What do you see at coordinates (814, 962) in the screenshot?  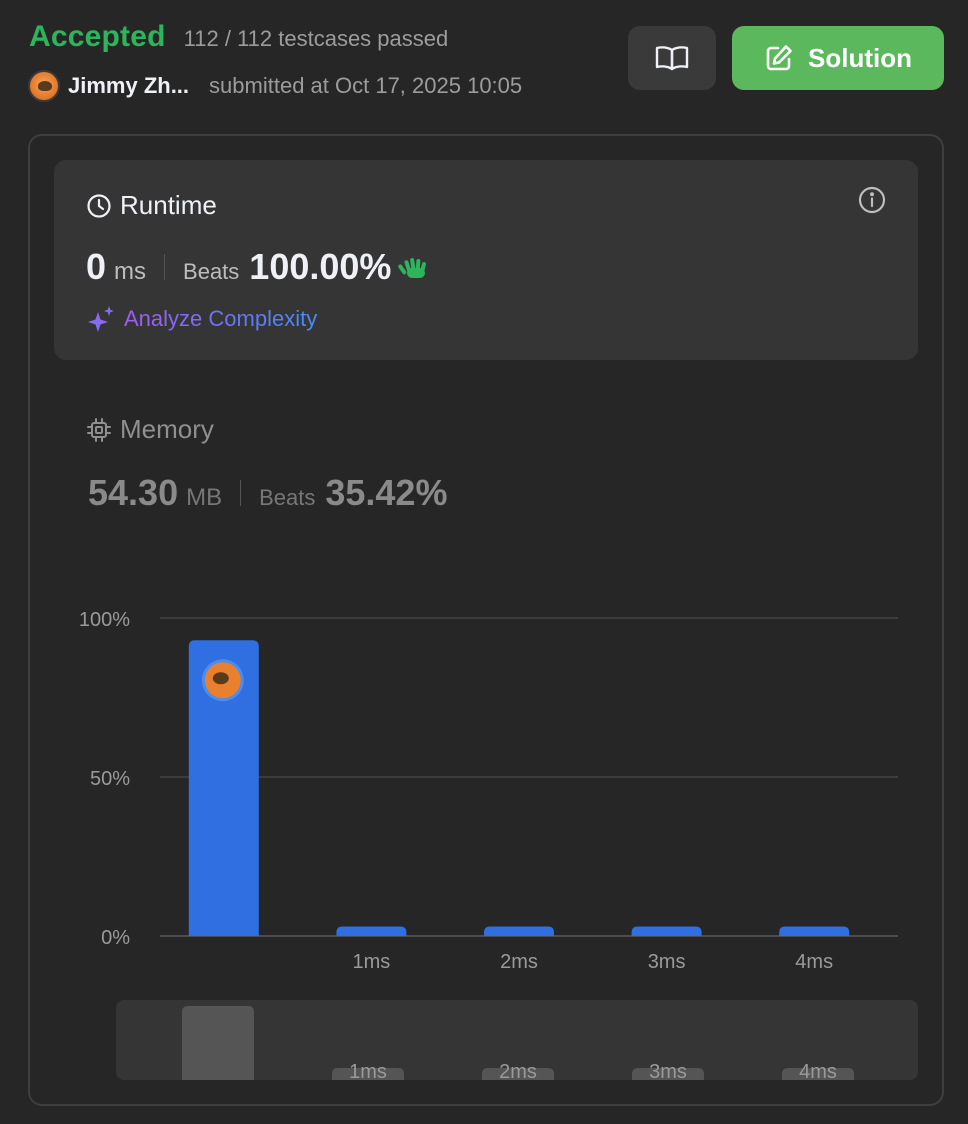 I see `x-tick-label: 4ms` at bounding box center [814, 962].